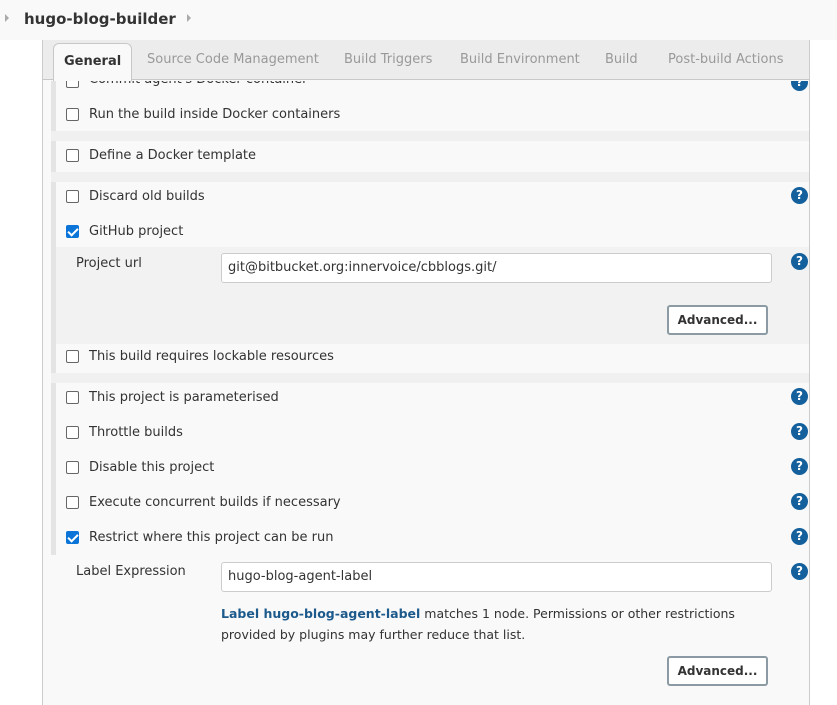  What do you see at coordinates (211, 356) in the screenshot?
I see `option-label: This build requires lockable resources` at bounding box center [211, 356].